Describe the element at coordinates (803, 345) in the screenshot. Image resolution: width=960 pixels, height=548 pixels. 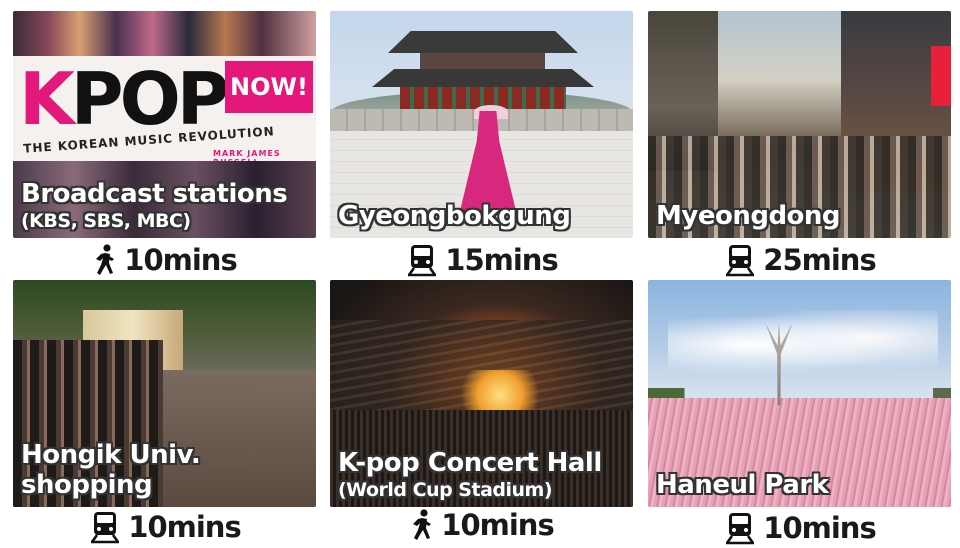
I see `clouds` at that location.